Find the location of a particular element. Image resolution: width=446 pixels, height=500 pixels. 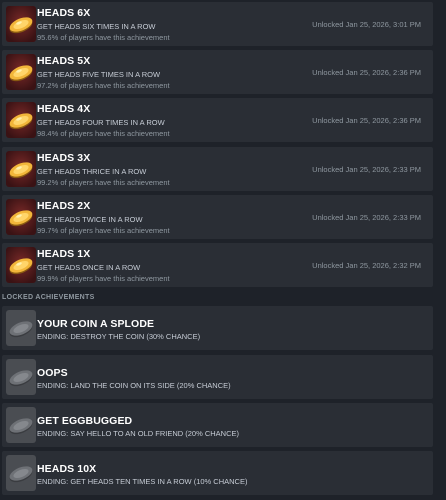

achievement-description: GET HEADS FIVE TIMES IN A ROW is located at coordinates (99, 74).